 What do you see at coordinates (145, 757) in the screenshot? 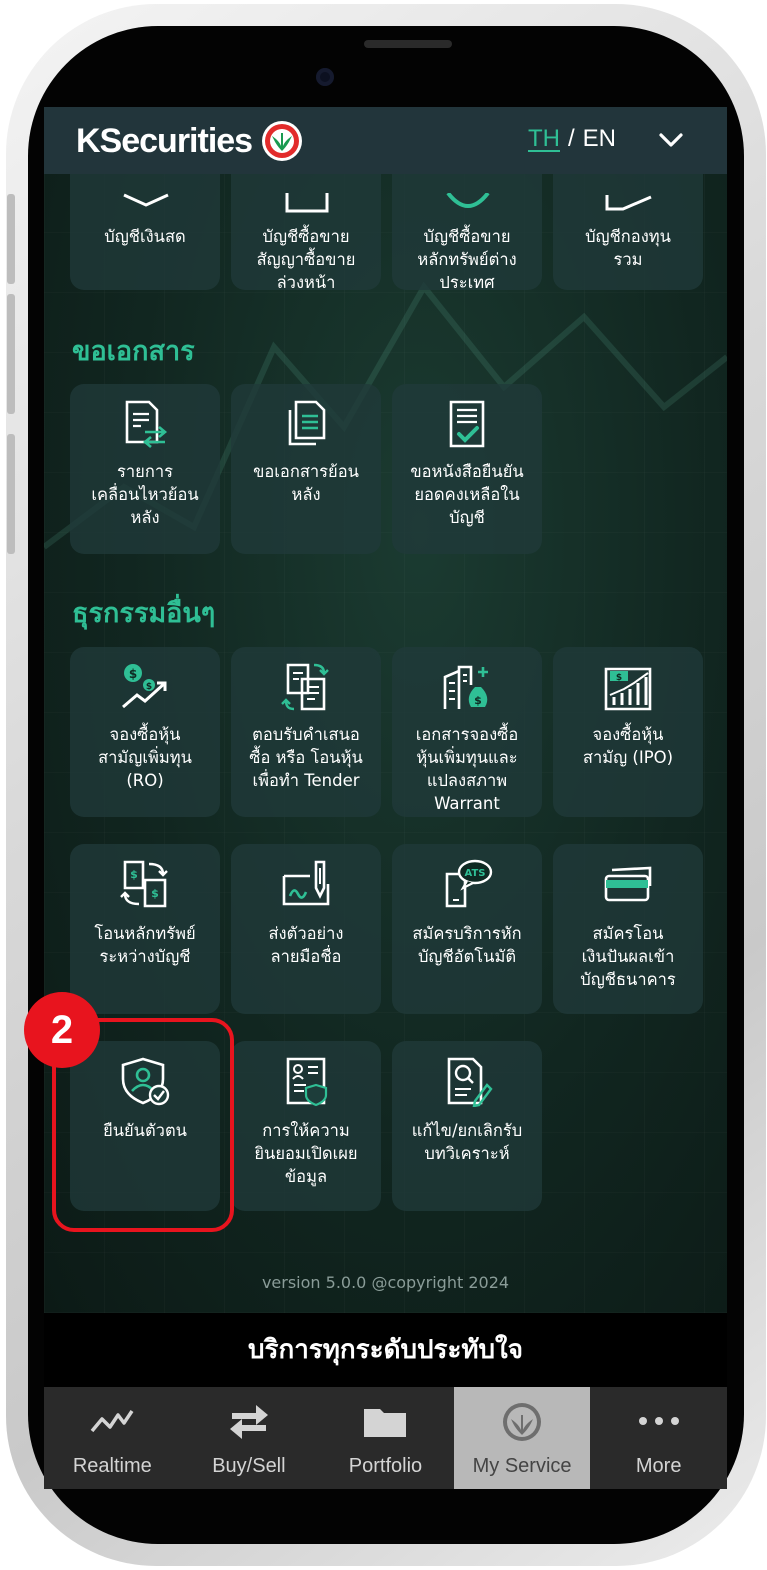
I see `tile-label: จองซื้อหุ้น สามัญเพิ่มทุน (RO)` at bounding box center [145, 757].